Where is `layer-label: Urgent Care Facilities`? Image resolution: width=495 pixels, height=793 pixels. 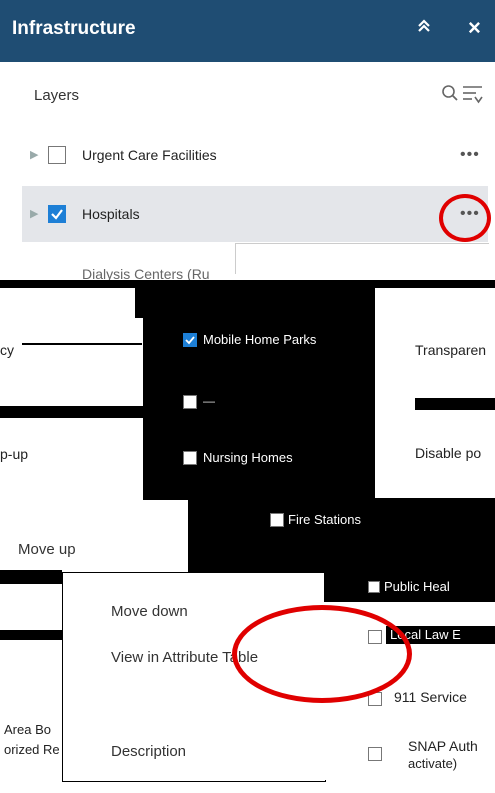 layer-label: Urgent Care Facilities is located at coordinates (149, 155).